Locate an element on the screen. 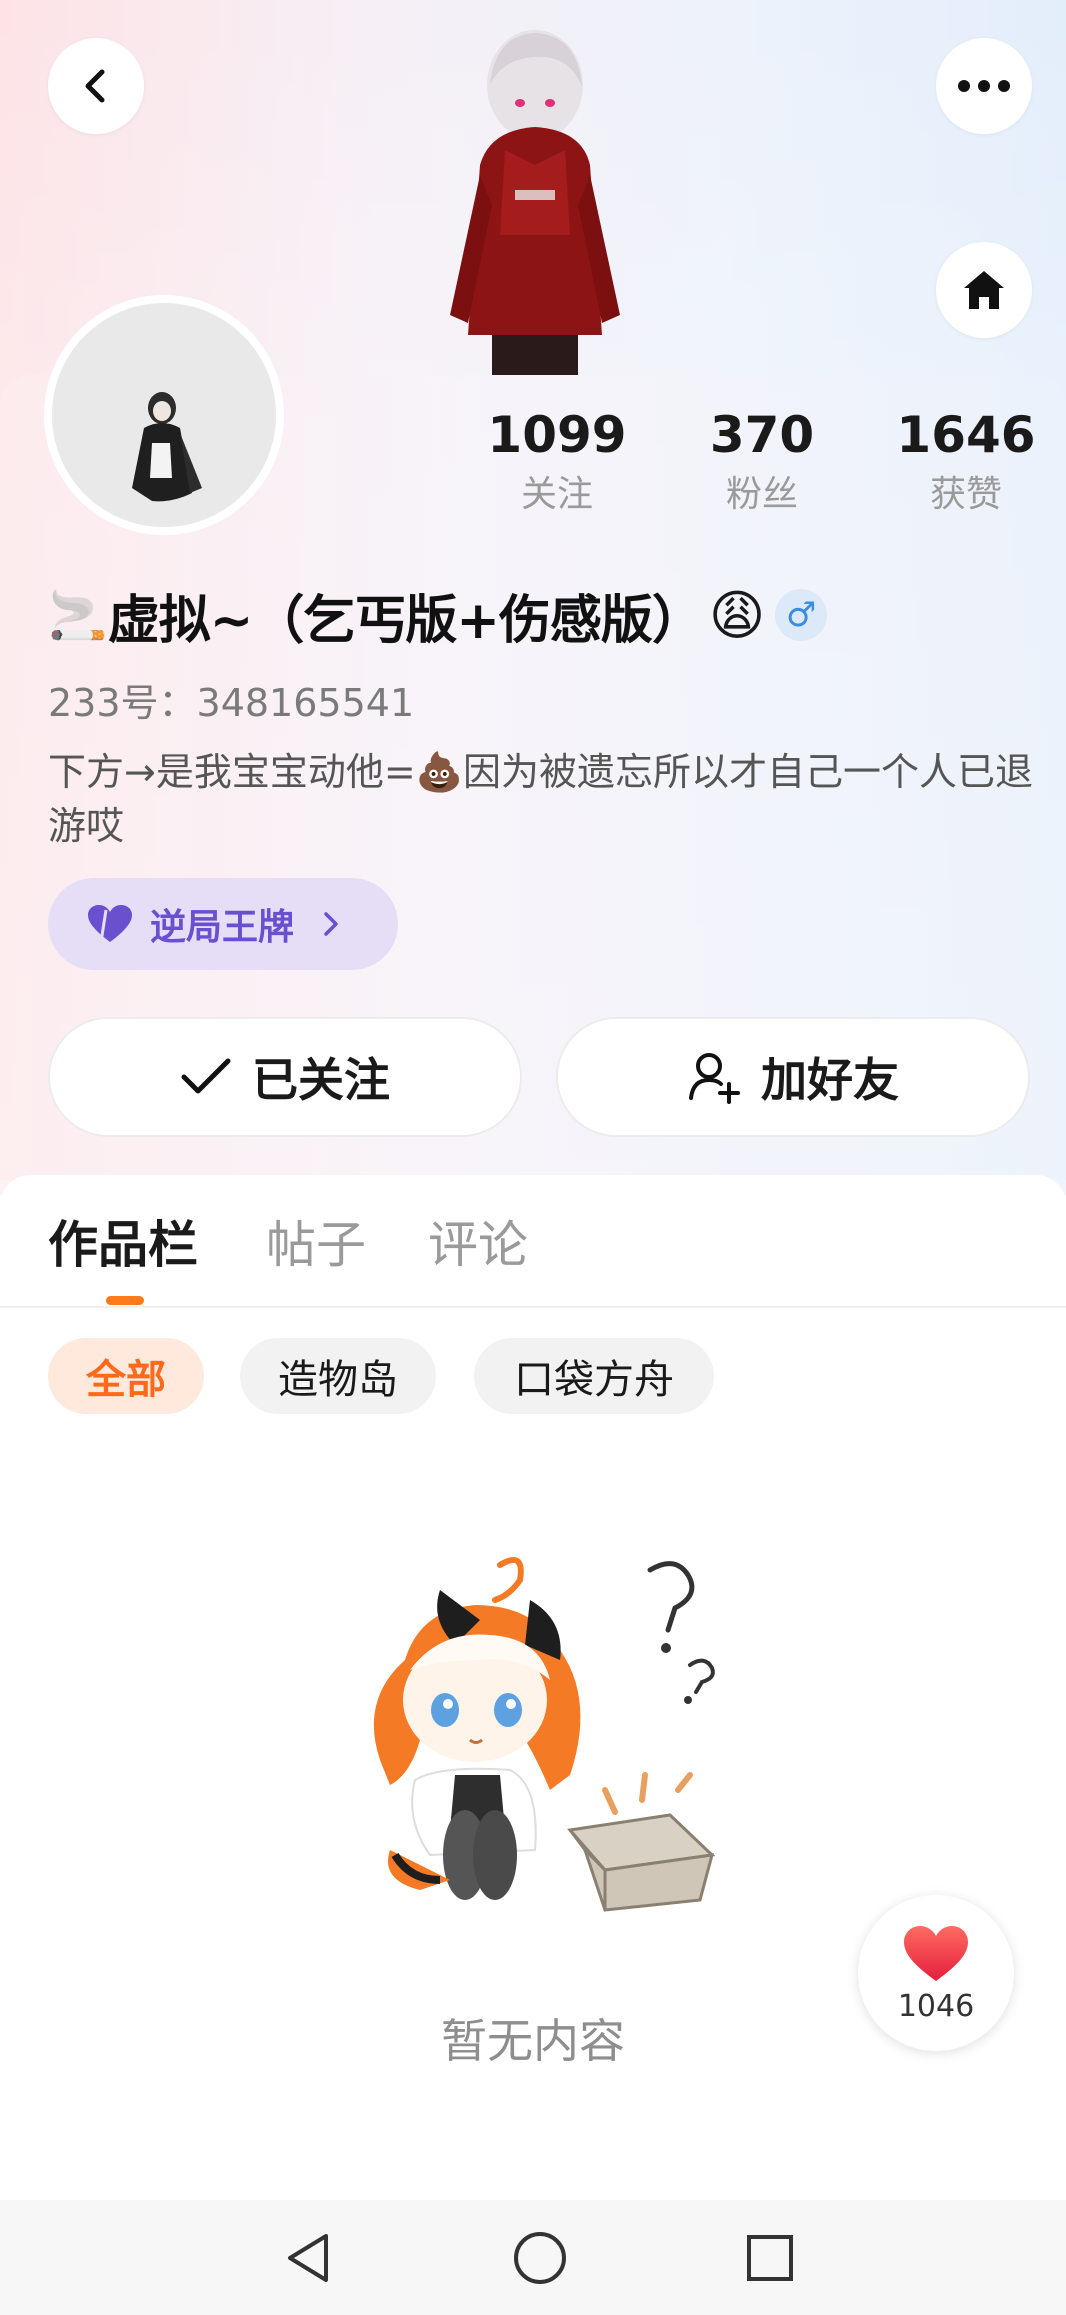  stat-label: 粉丝 is located at coordinates (761, 494).